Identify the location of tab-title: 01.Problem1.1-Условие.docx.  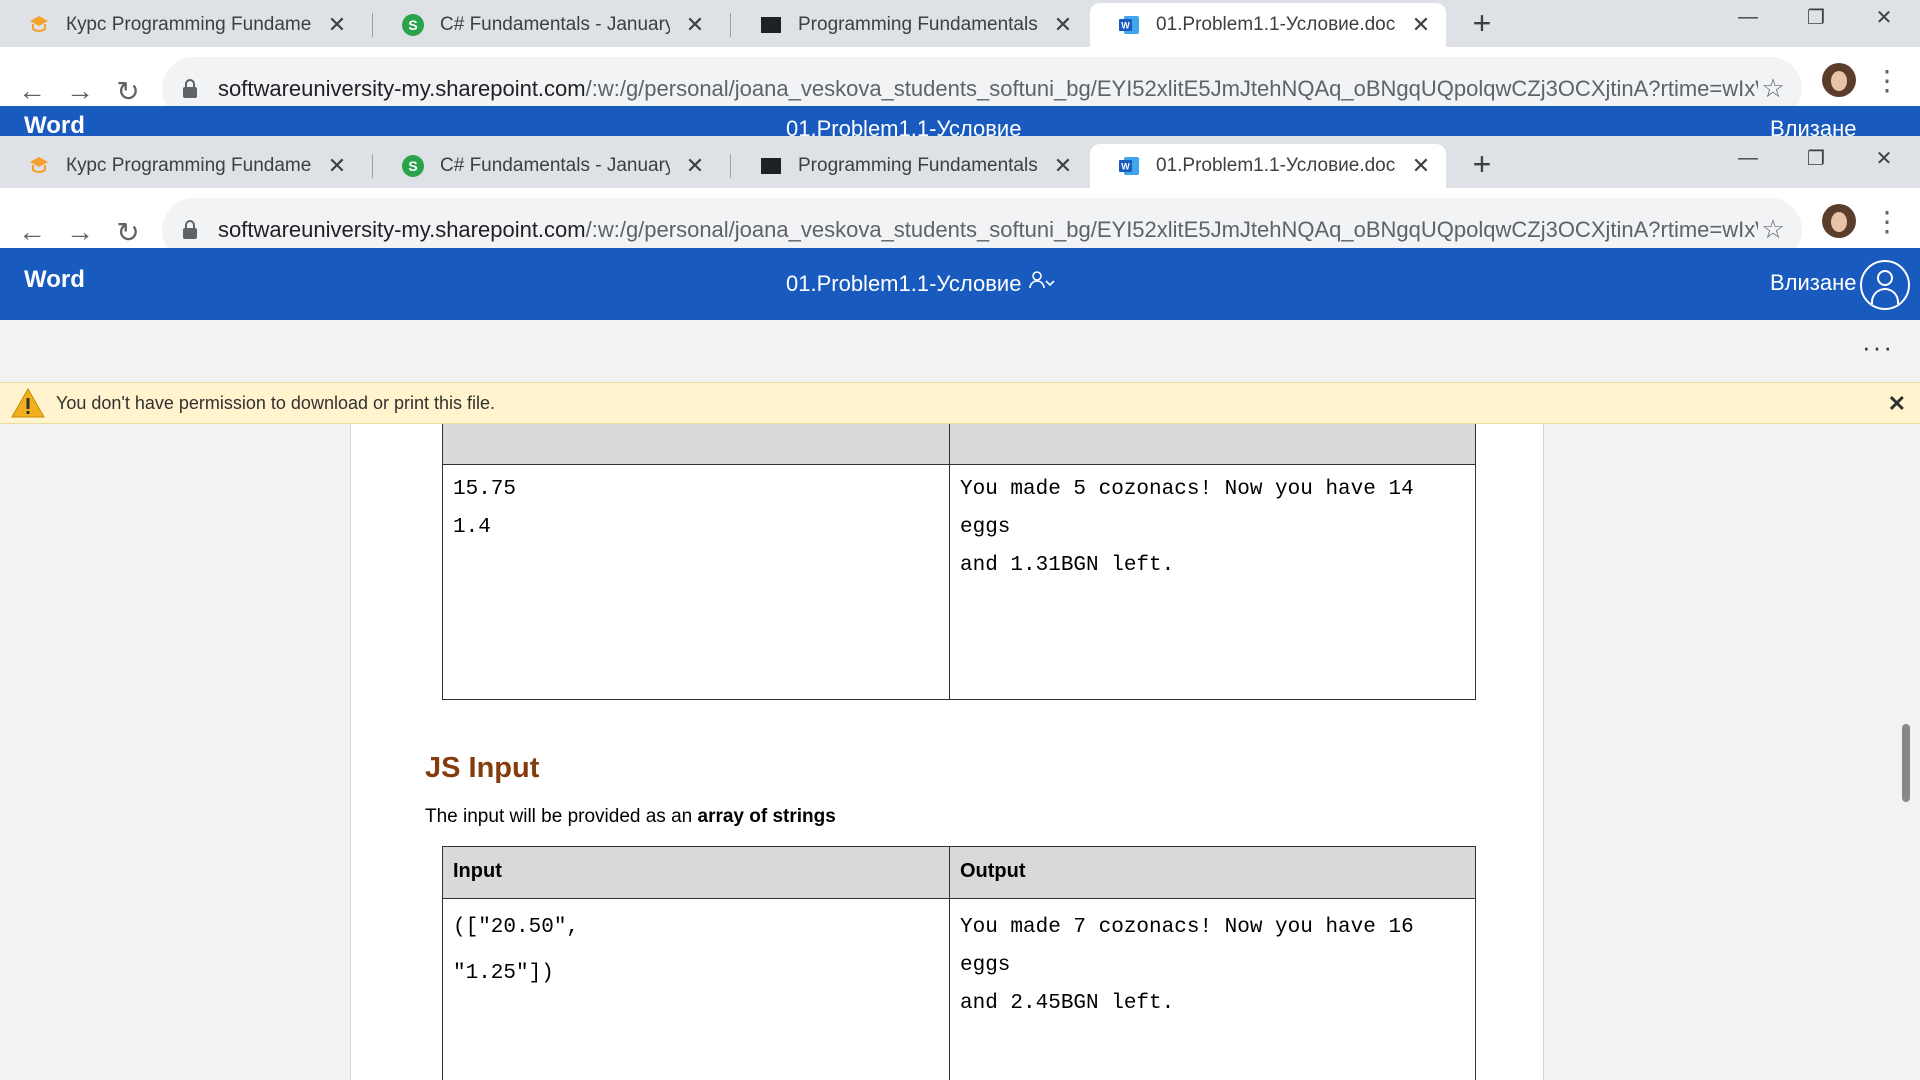
(1276, 165).